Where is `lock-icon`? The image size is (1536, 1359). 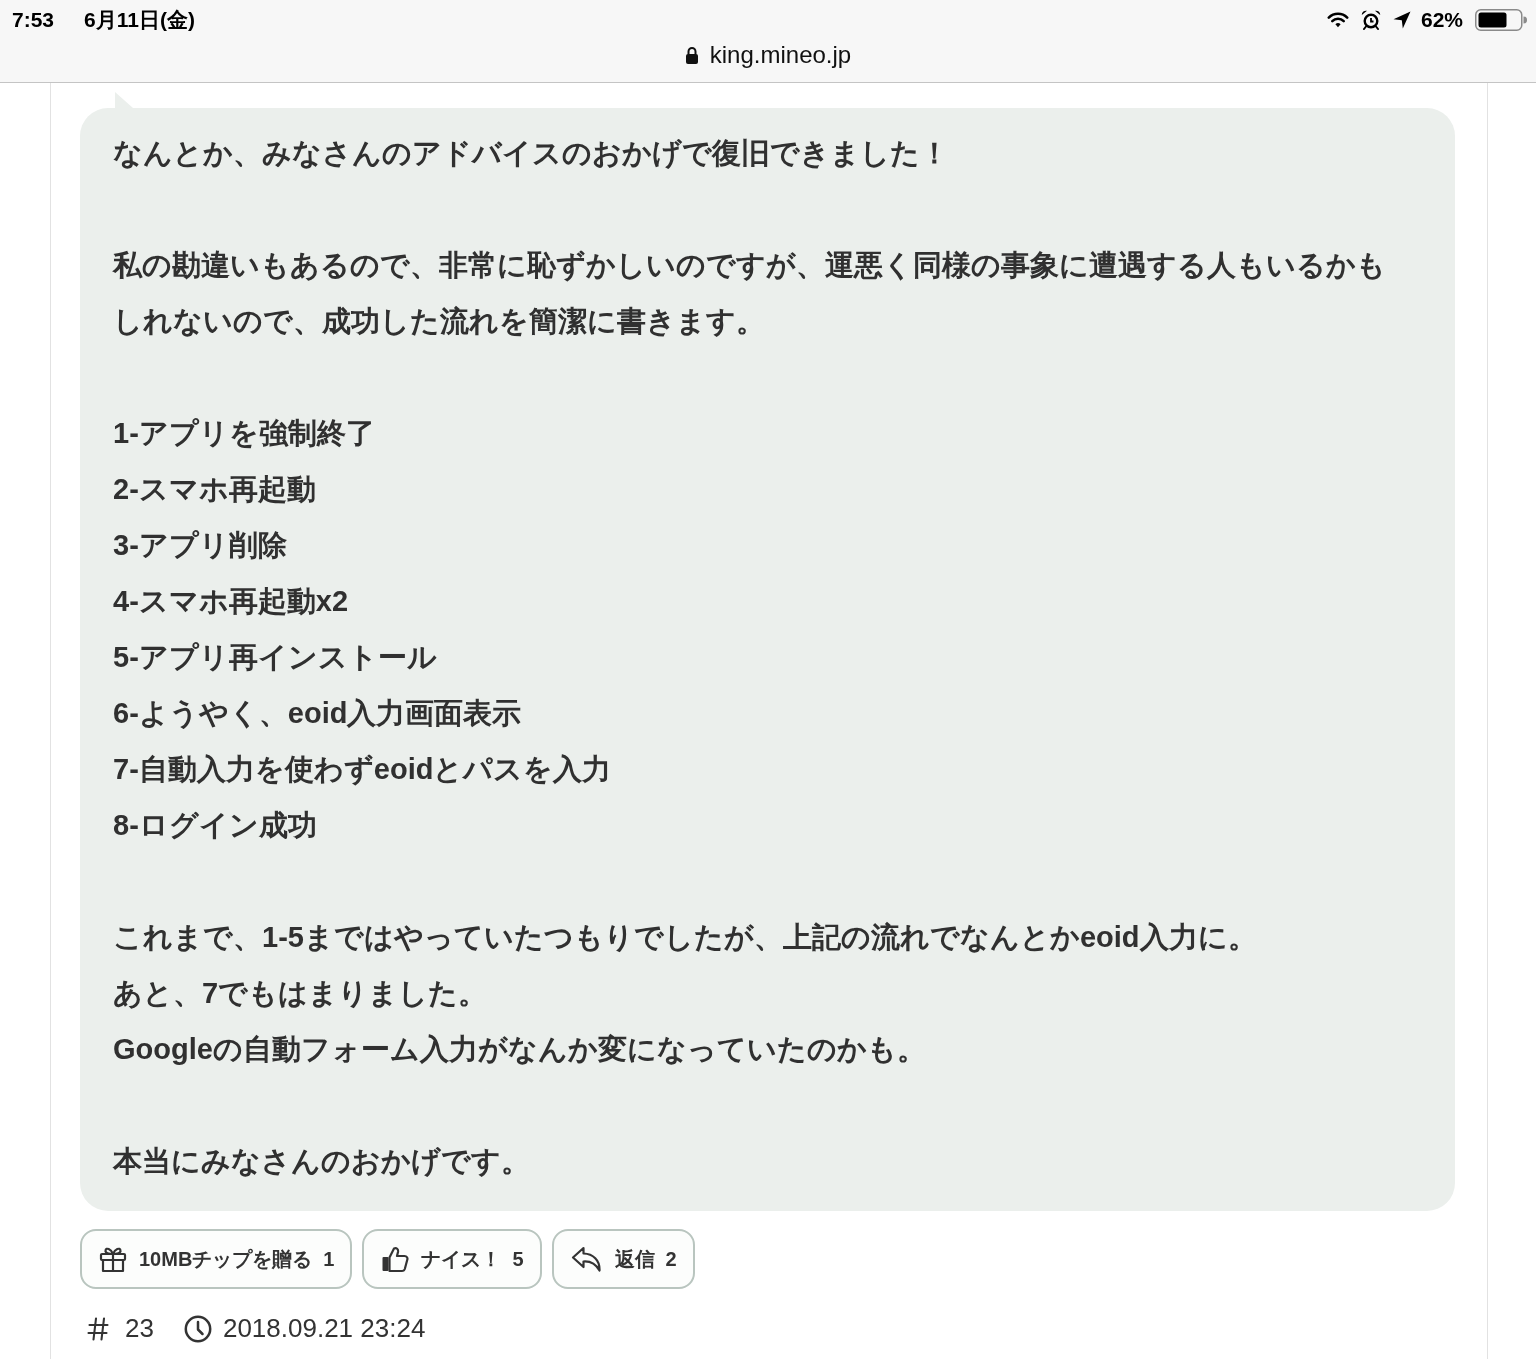
lock-icon is located at coordinates (691, 55).